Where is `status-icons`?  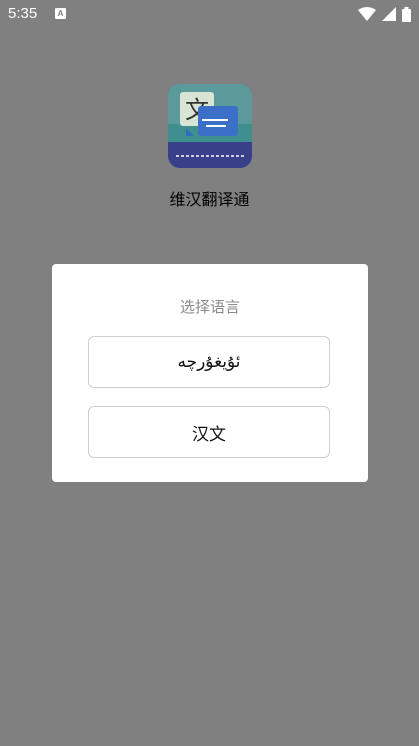 status-icons is located at coordinates (384, 14).